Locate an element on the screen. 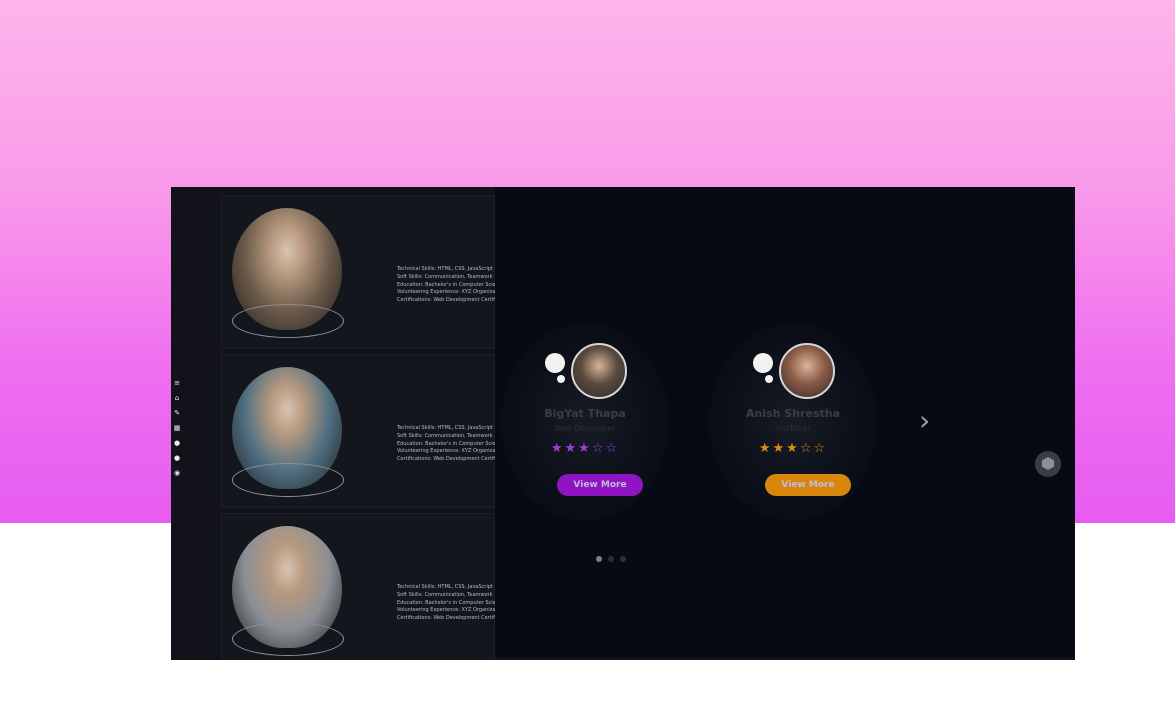 The image size is (1175, 720). card-name: Anish Shrestha is located at coordinates (793, 413).